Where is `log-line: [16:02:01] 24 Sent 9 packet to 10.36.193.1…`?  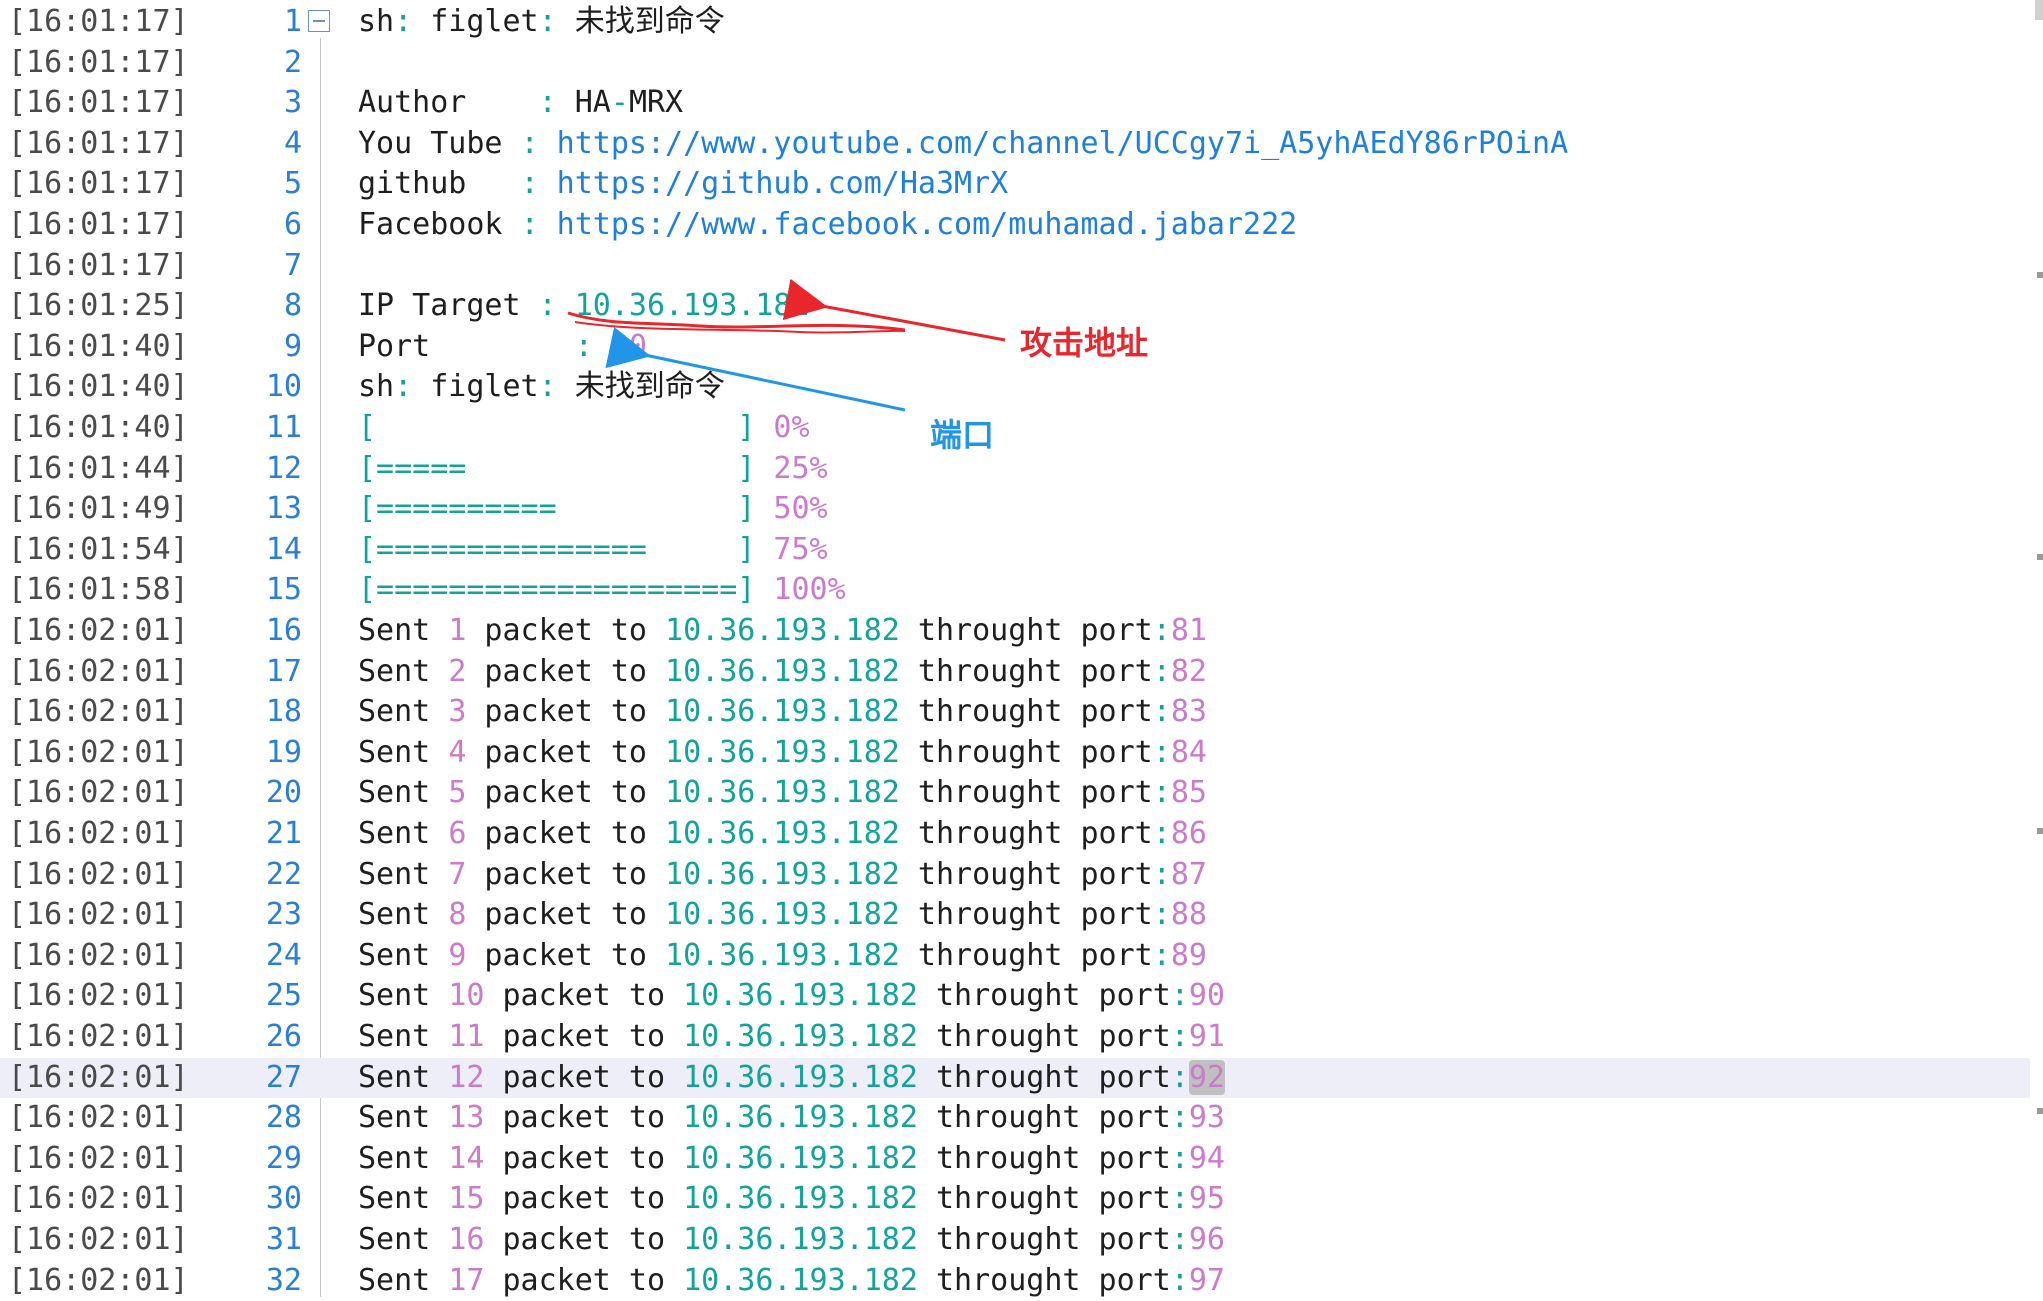
log-line: [16:02:01] 24 Sent 9 packet to 10.36.193.1… is located at coordinates (1015, 956).